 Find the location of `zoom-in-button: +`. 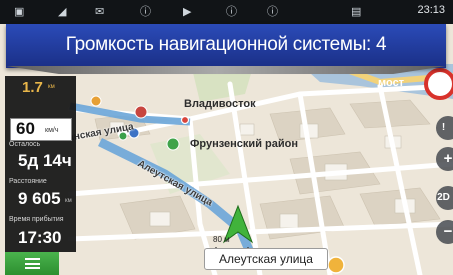

zoom-in-button: + is located at coordinates (444, 159).